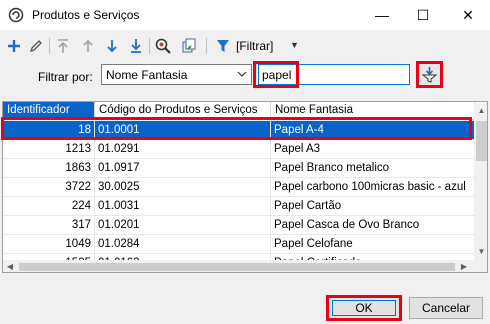  Describe the element at coordinates (183, 206) in the screenshot. I see `cell-code: 01.0031` at that location.